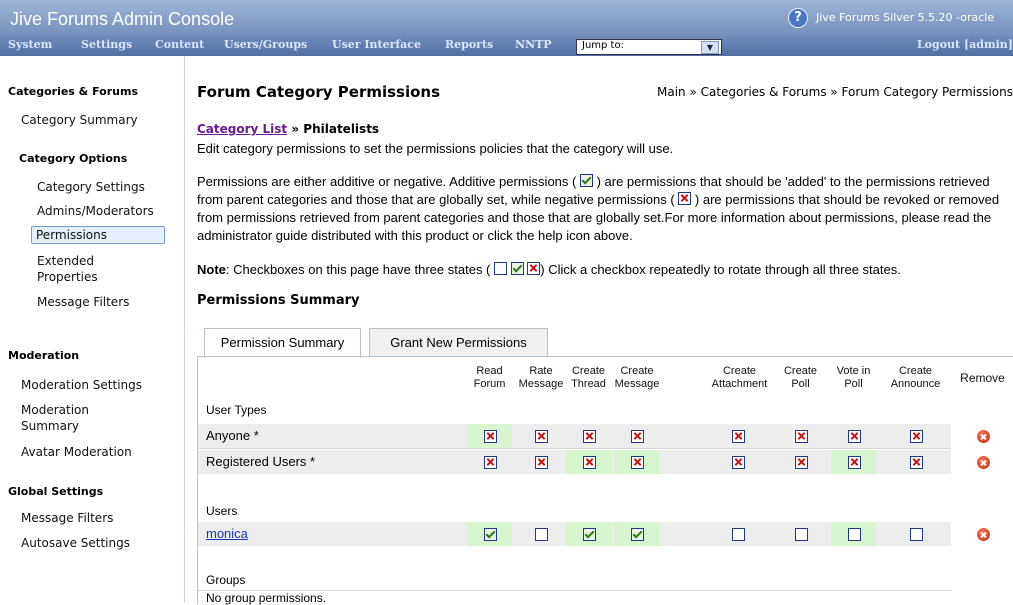  I want to click on note-label: Note, so click(211, 269).